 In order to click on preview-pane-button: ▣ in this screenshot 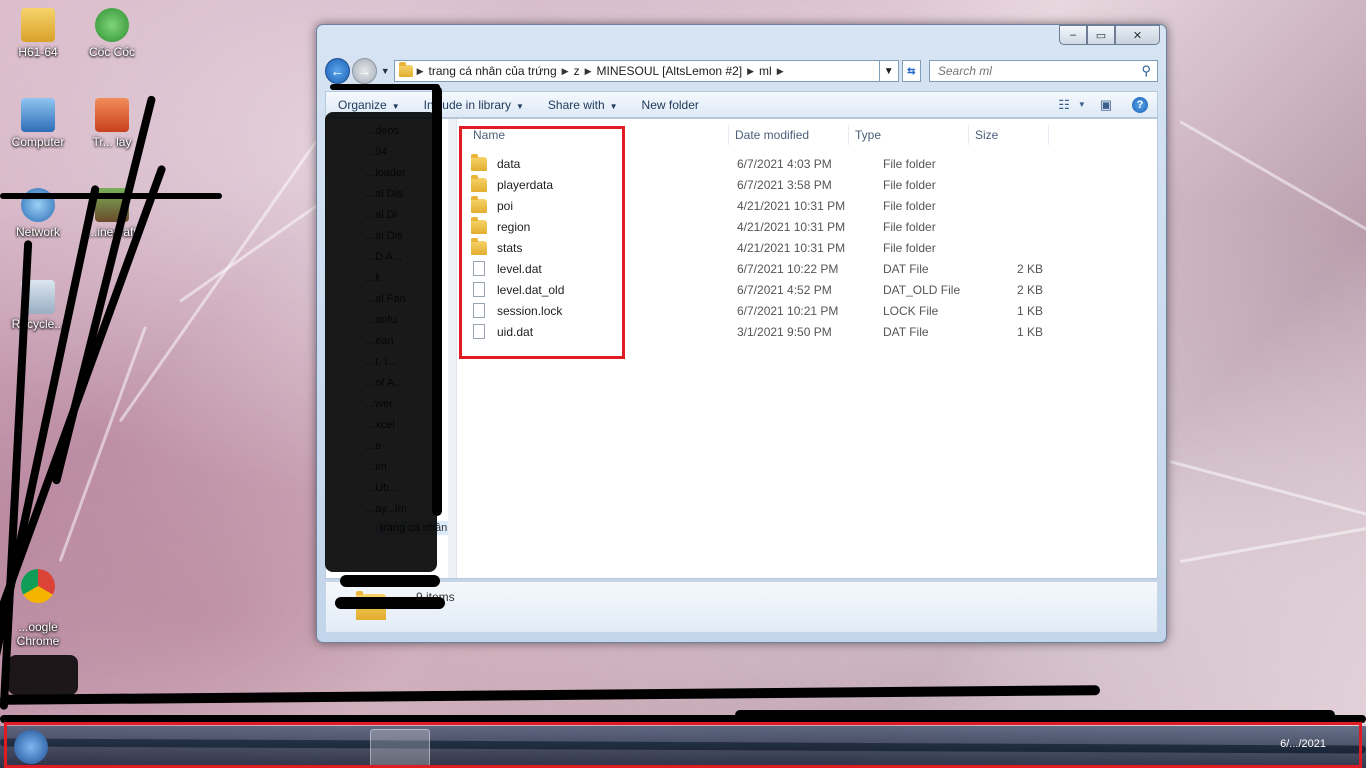, I will do `click(1106, 105)`.